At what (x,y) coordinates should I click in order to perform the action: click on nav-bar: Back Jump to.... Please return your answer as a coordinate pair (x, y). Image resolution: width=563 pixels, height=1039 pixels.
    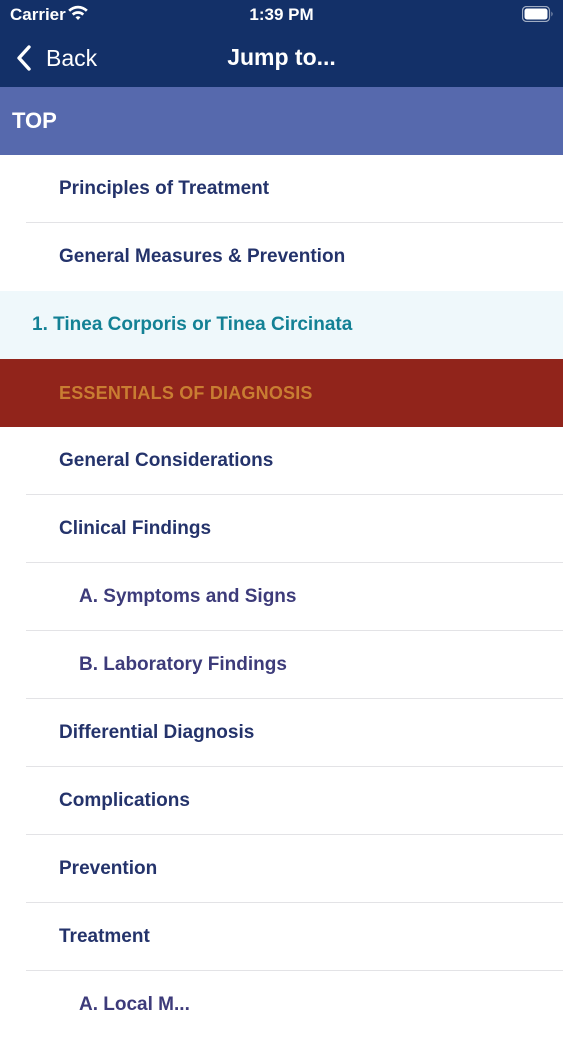
    Looking at the image, I should click on (281, 60).